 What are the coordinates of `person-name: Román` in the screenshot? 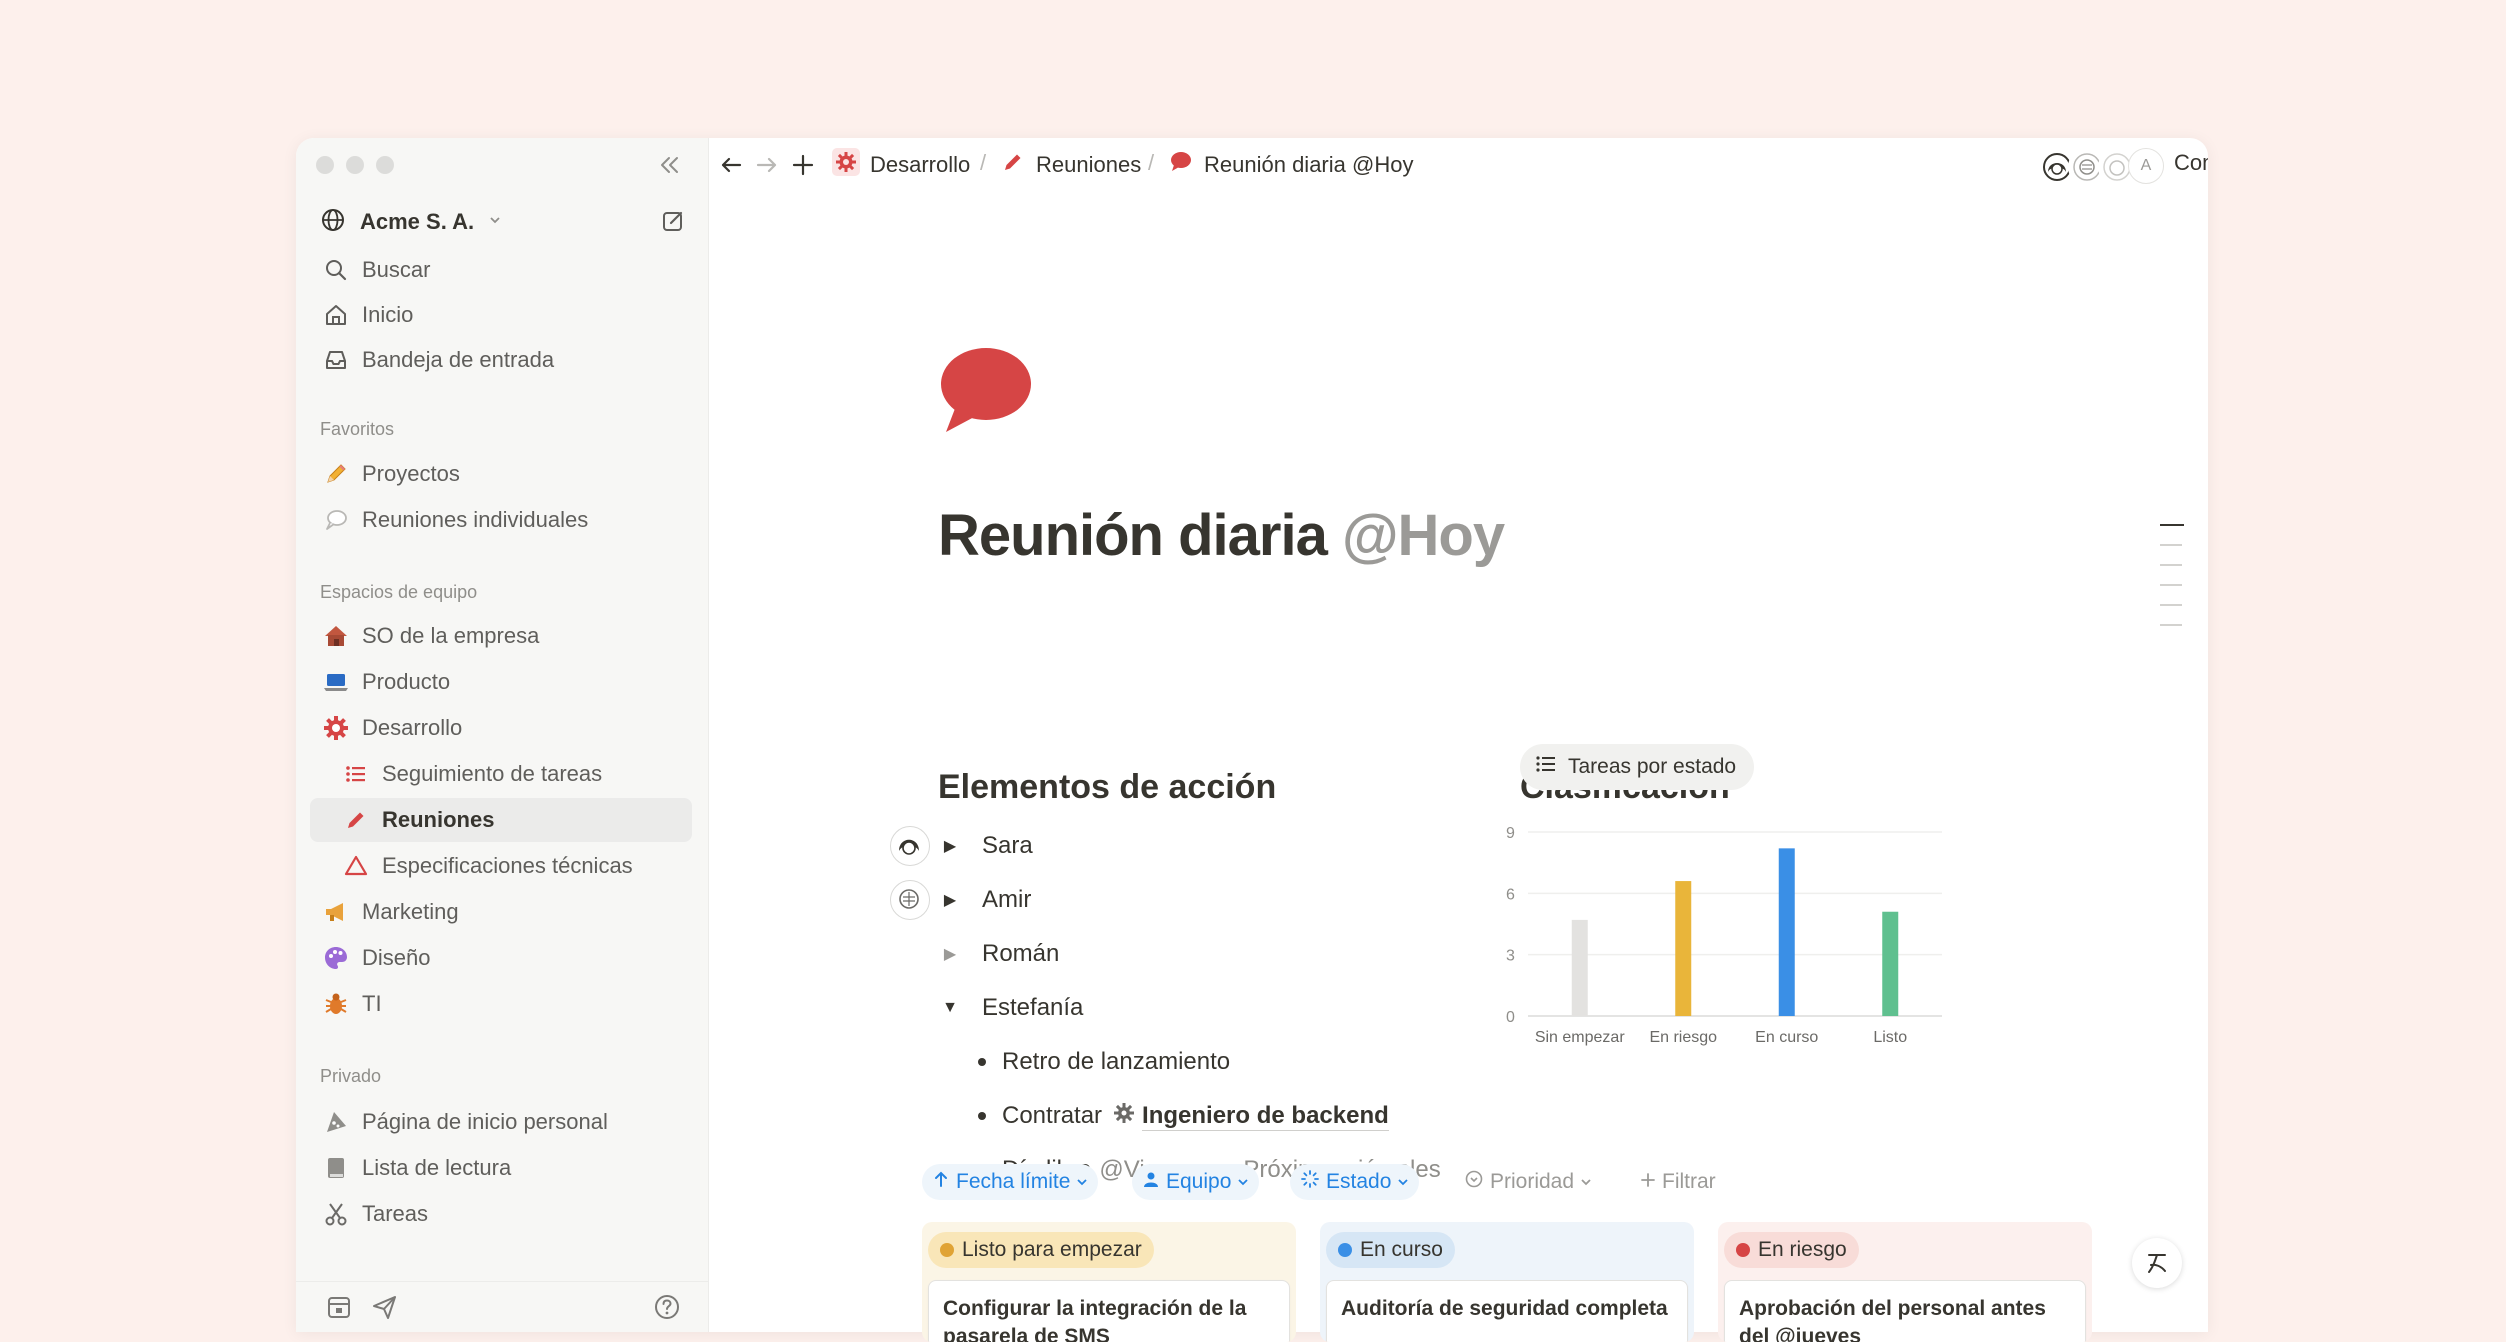 It's located at (1021, 953).